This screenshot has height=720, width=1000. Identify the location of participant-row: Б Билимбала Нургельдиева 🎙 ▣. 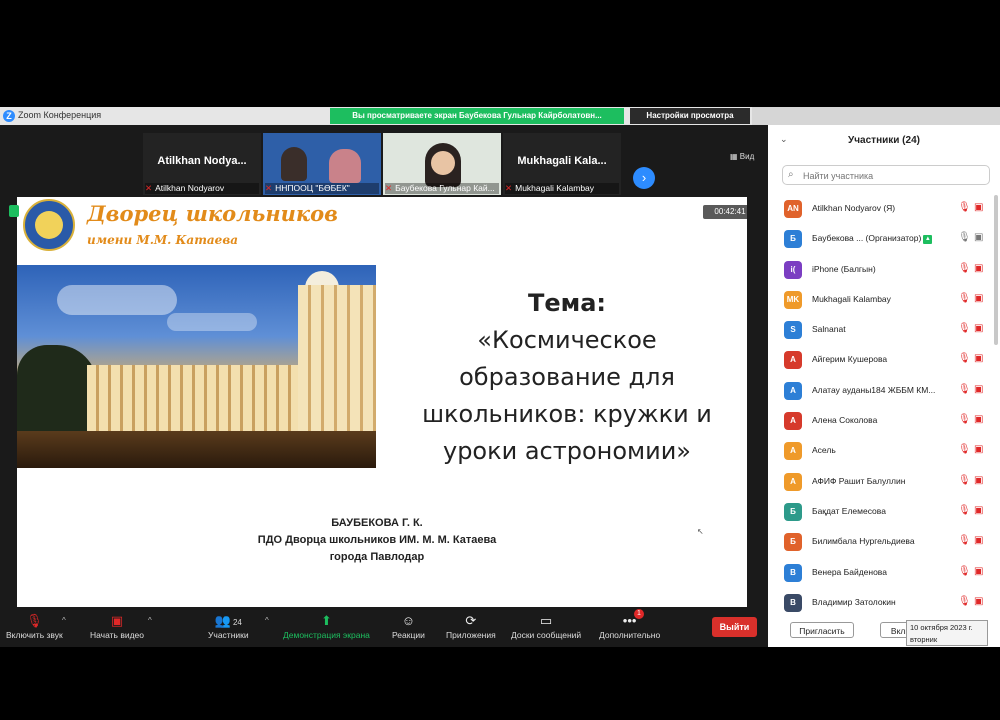
(880, 543).